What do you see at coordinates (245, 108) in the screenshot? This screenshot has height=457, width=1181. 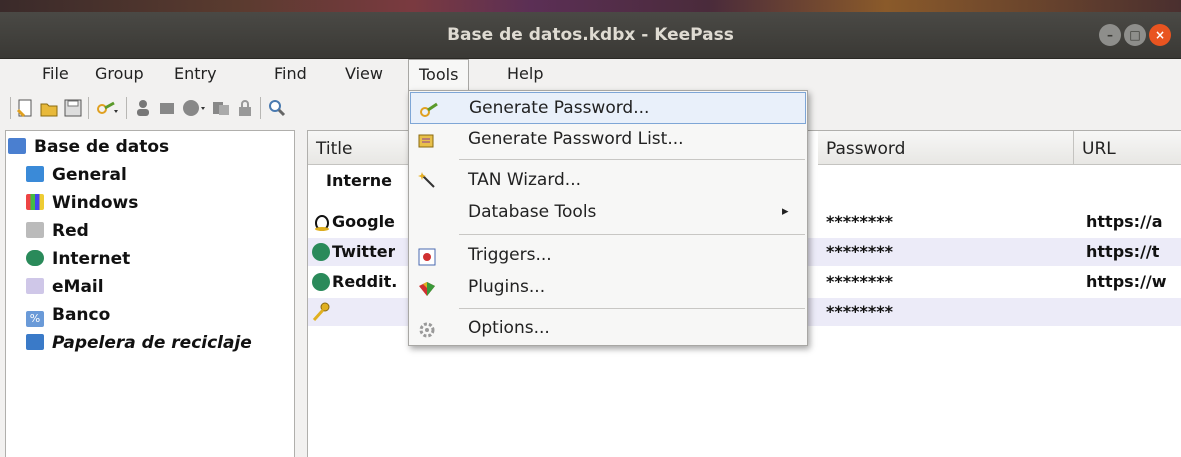 I see `lock-icon` at bounding box center [245, 108].